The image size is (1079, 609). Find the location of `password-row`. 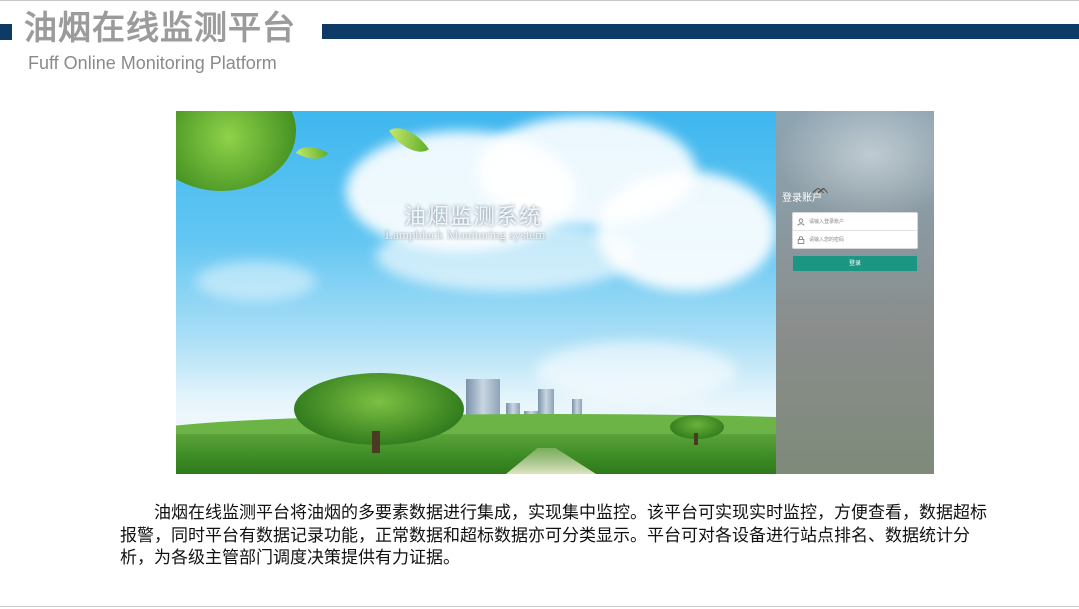

password-row is located at coordinates (855, 240).